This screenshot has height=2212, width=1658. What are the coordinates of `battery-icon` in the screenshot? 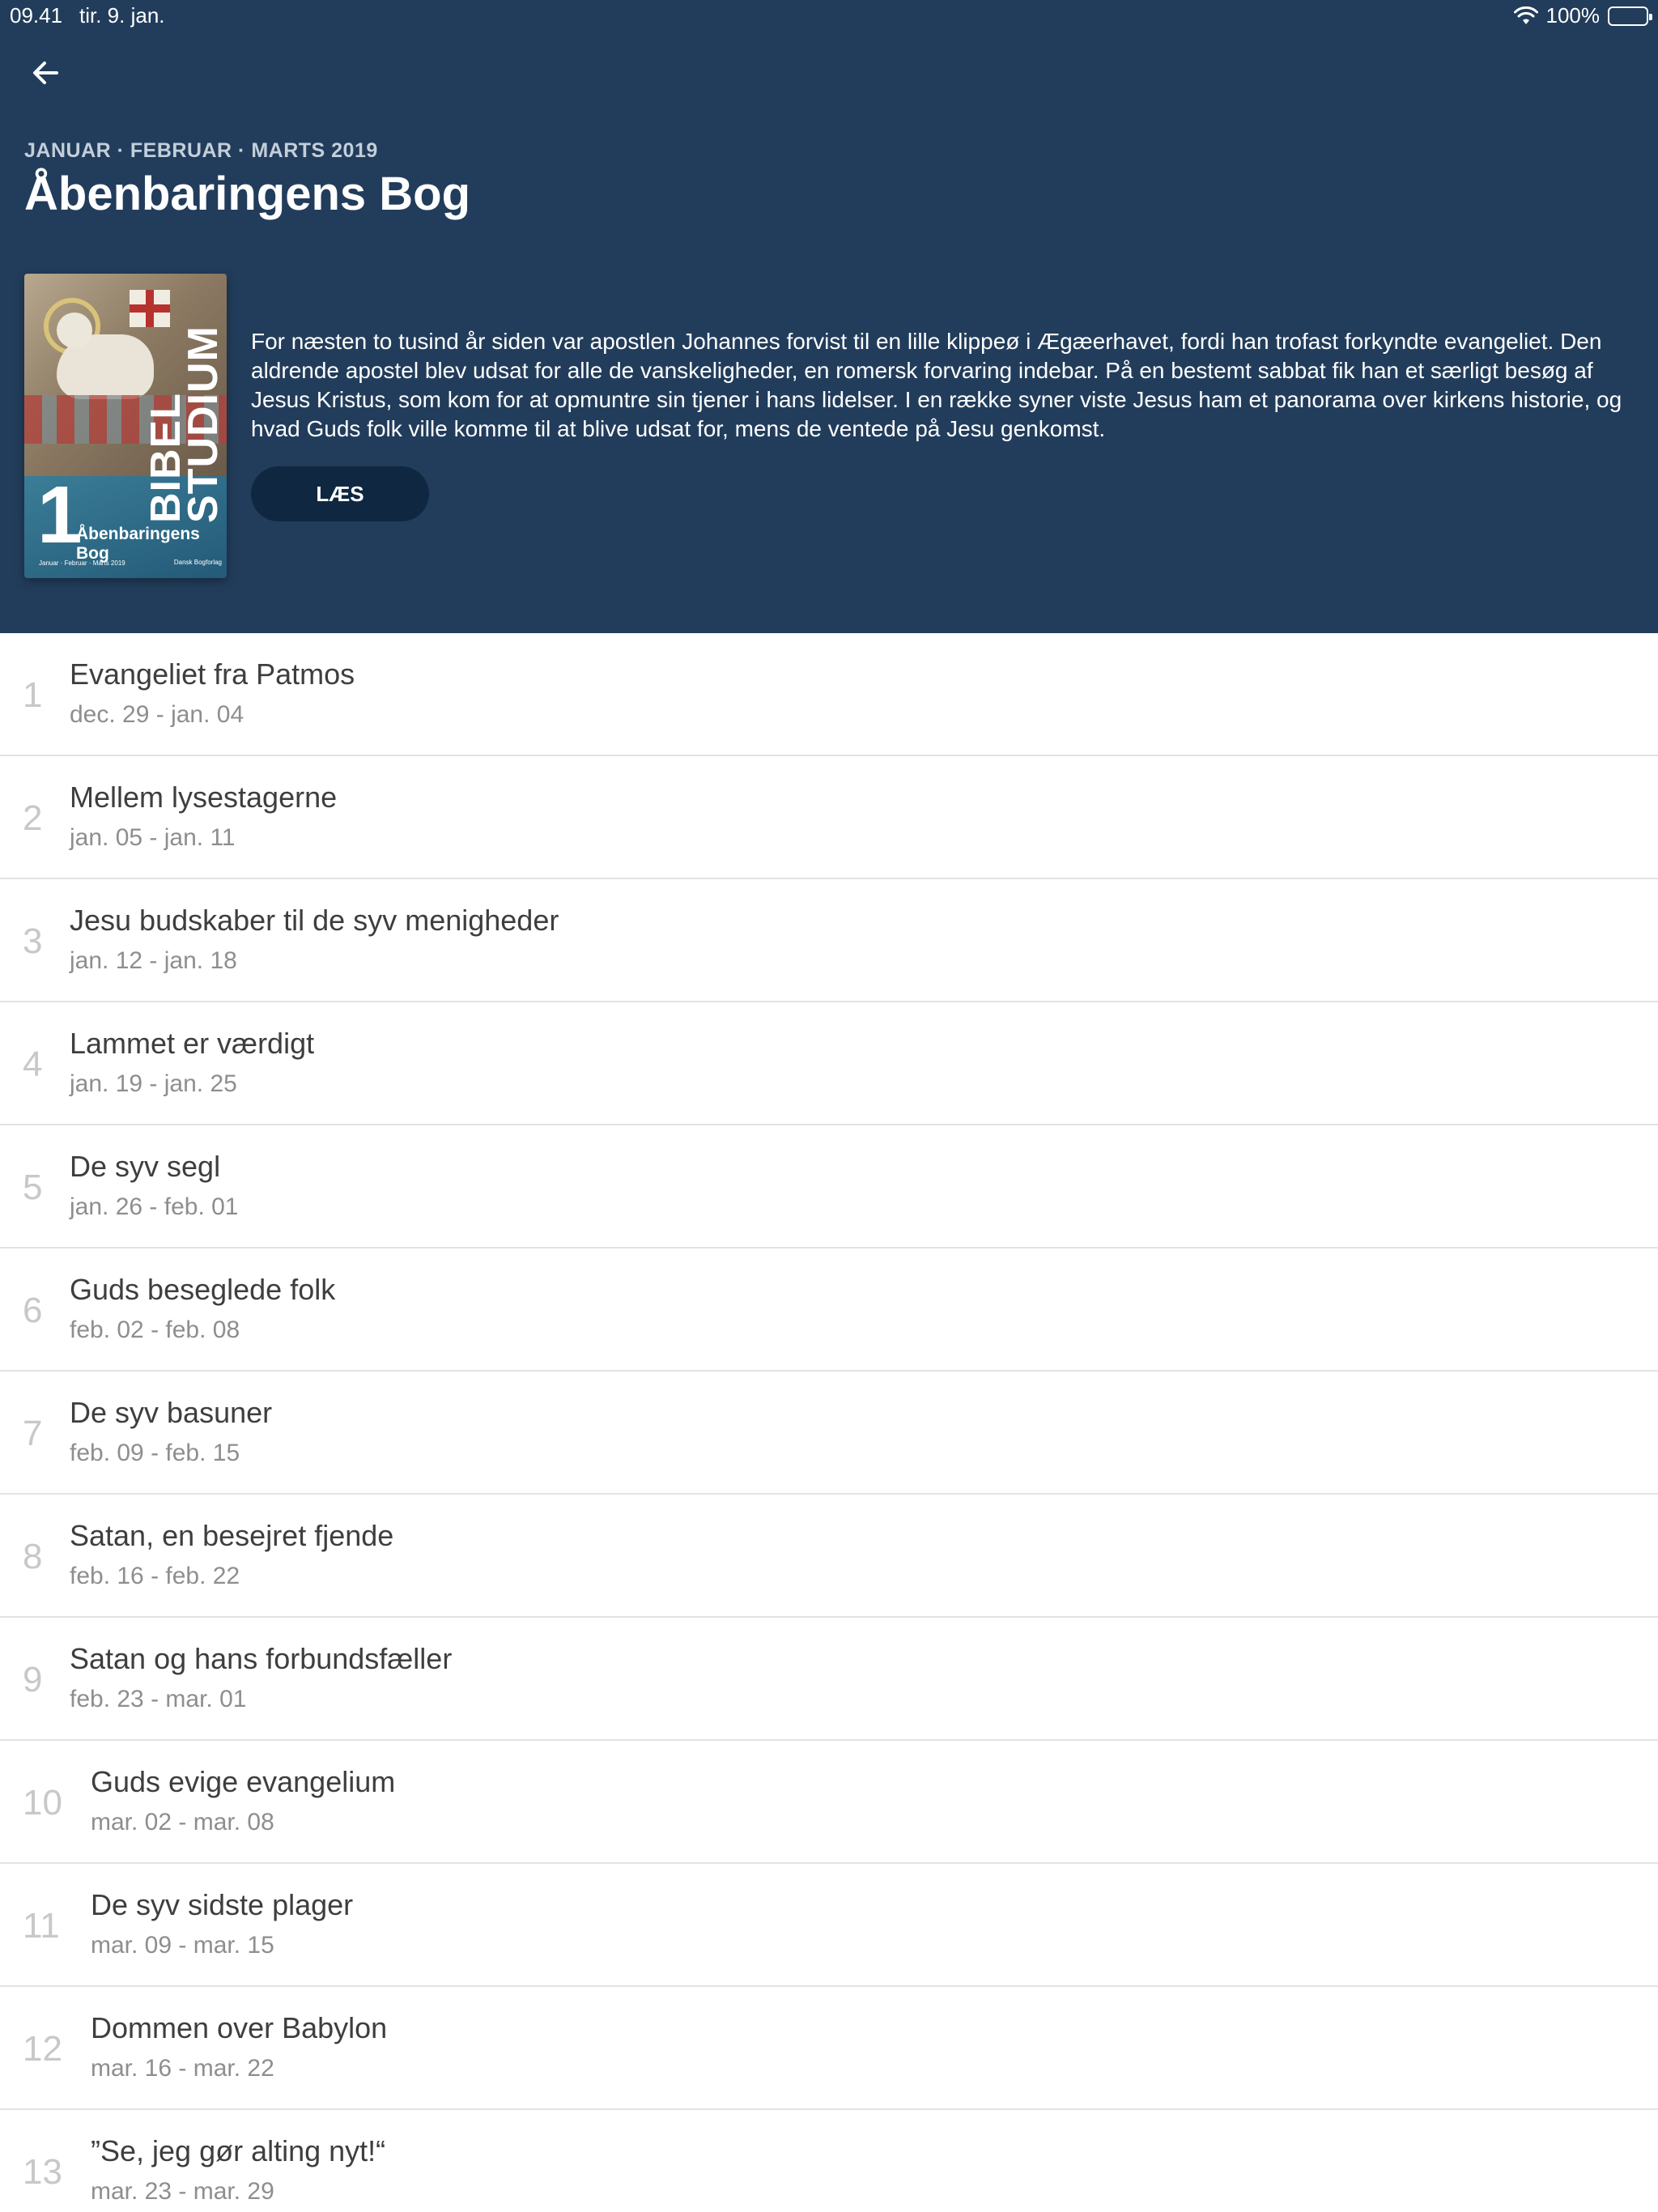 It's located at (1630, 16).